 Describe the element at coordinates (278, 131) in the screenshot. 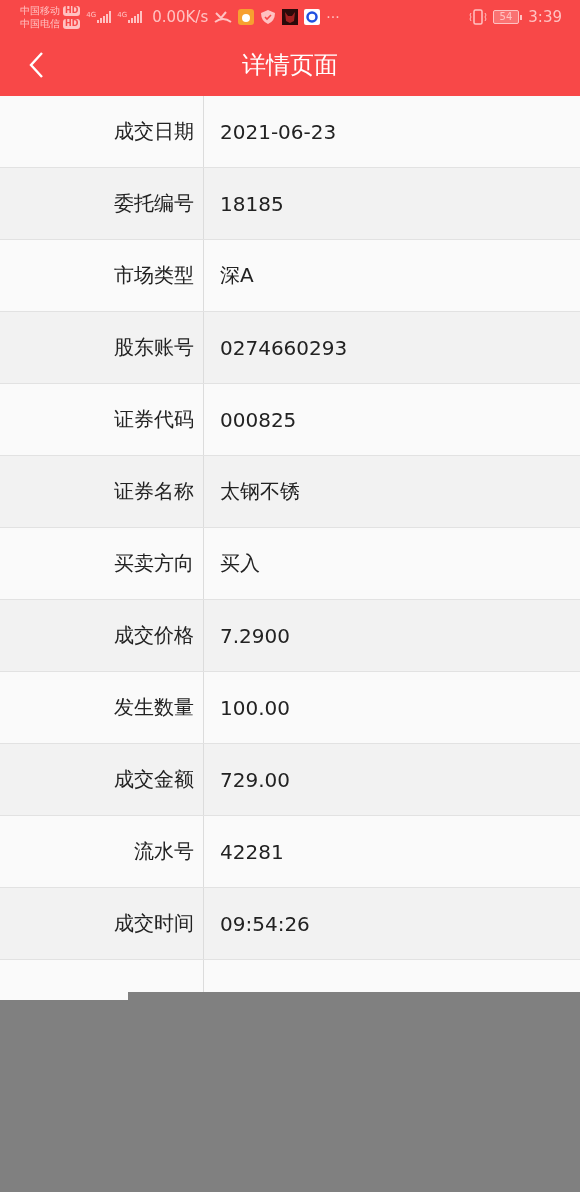

I see `field-value: 2021-06-23` at that location.